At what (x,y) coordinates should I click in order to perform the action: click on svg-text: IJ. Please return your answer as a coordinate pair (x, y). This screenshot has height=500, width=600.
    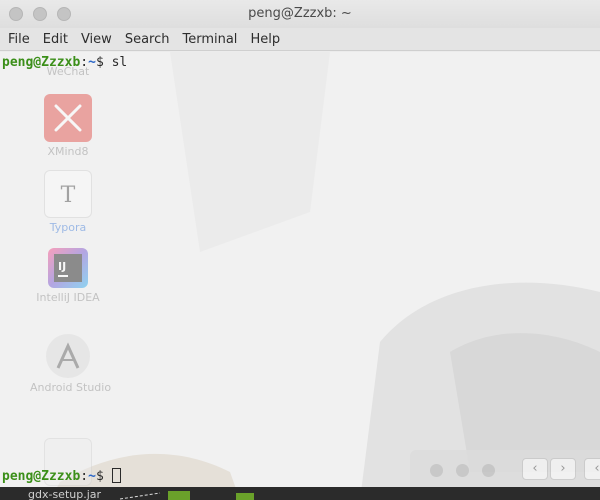
    Looking at the image, I should click on (62, 266).